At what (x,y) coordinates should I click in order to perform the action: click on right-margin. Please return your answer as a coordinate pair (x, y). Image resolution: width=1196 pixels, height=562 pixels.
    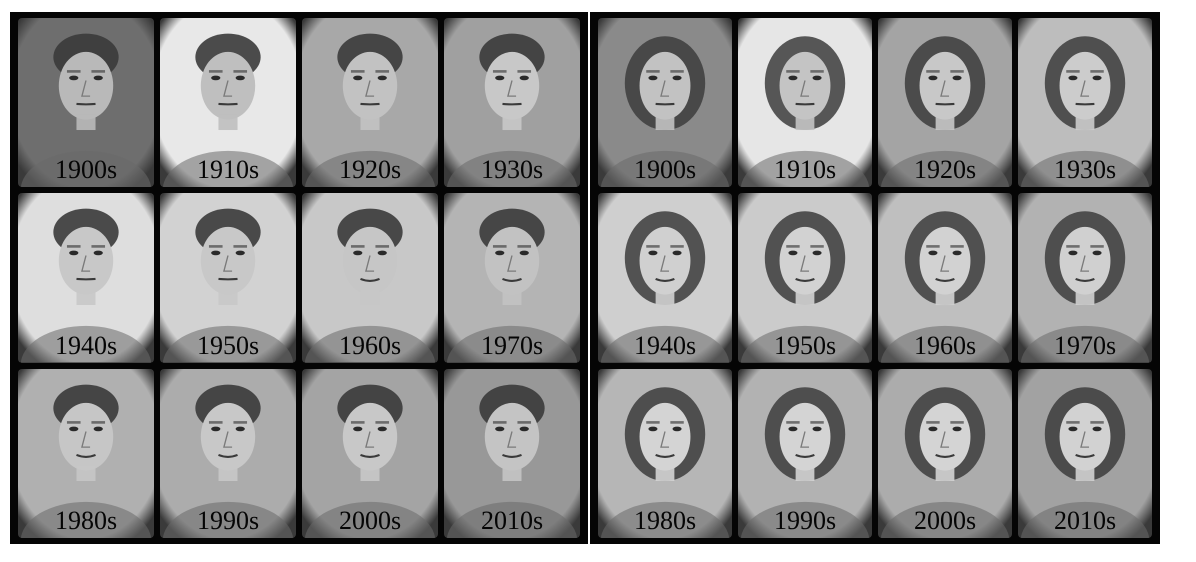
    Looking at the image, I should click on (1178, 281).